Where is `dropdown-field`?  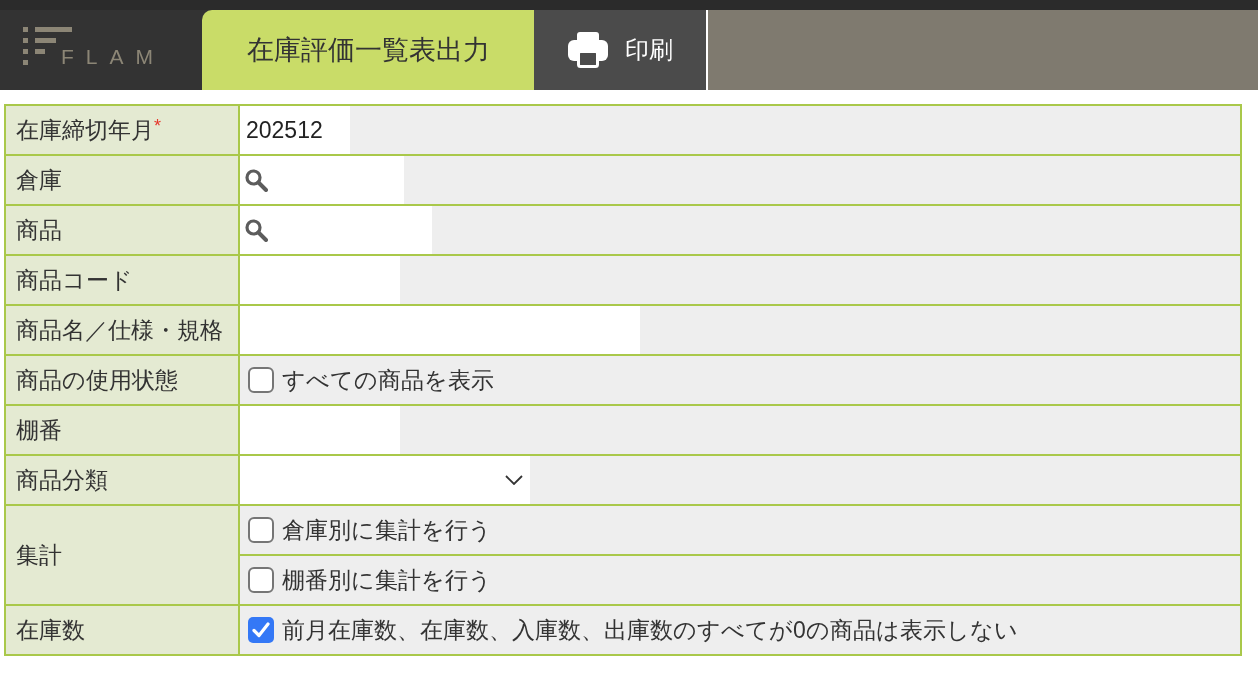 dropdown-field is located at coordinates (385, 480).